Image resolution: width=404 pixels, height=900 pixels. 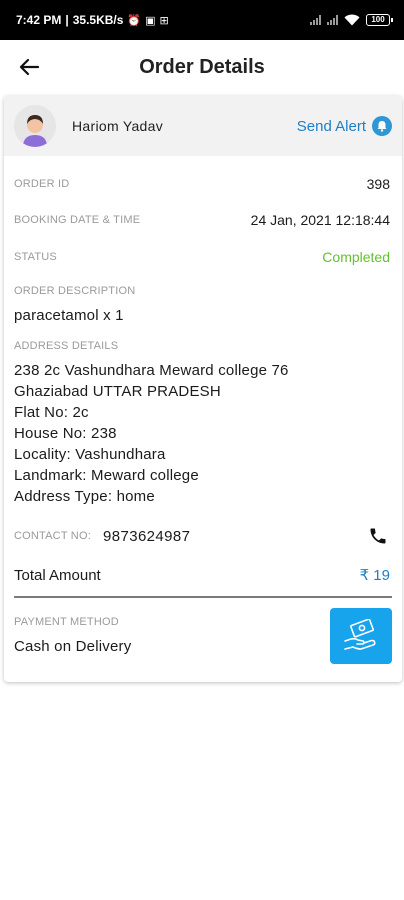 I want to click on address-line: Address Type: home, so click(x=84, y=496).